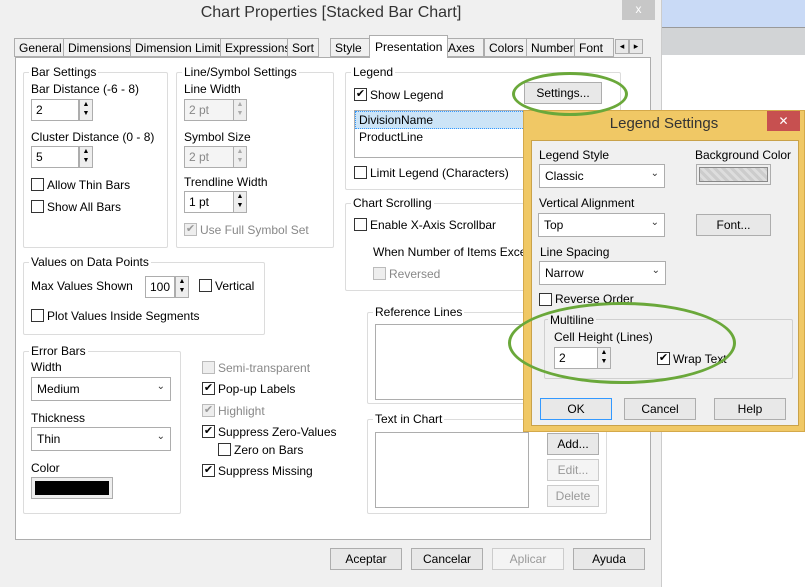 Image resolution: width=805 pixels, height=587 pixels. I want to click on show-all-bars-checkbox, so click(37, 206).